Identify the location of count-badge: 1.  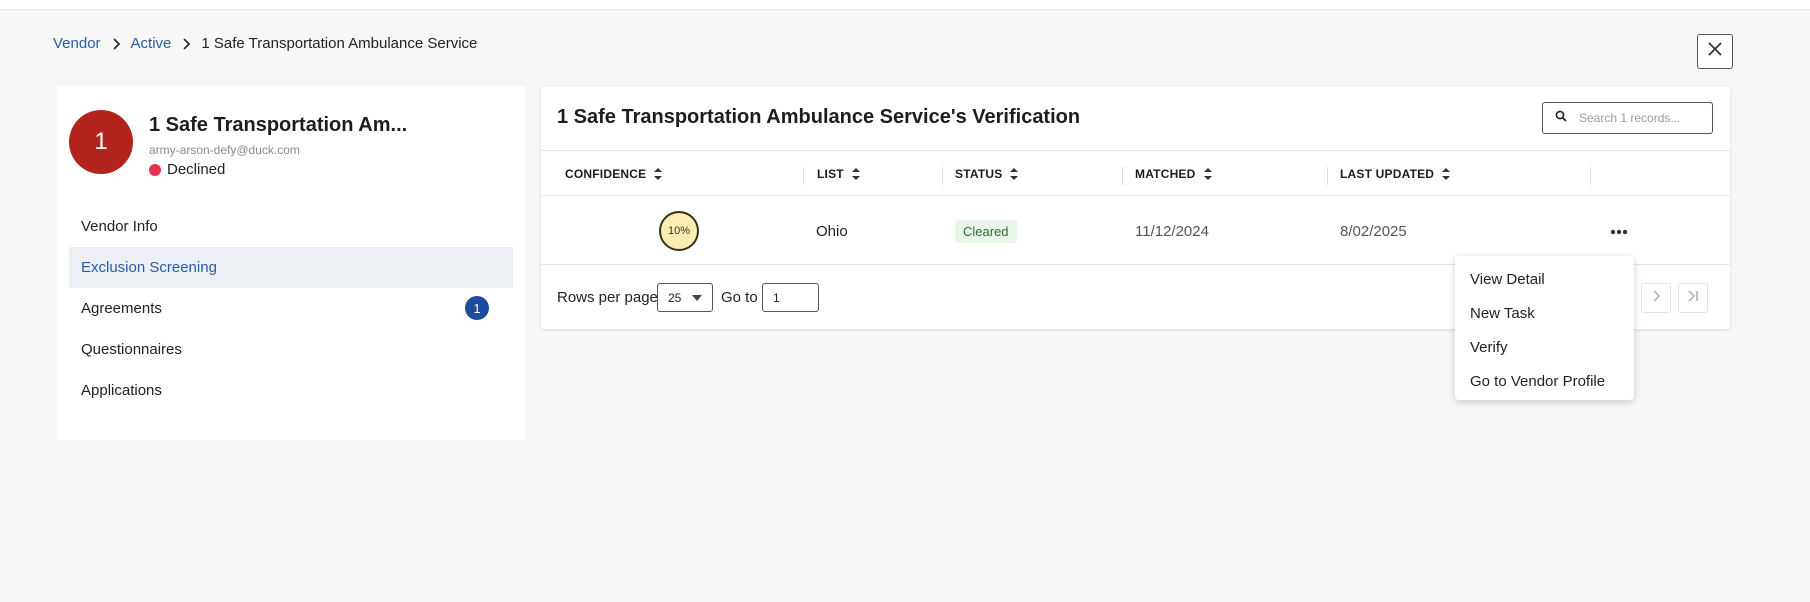
(477, 308).